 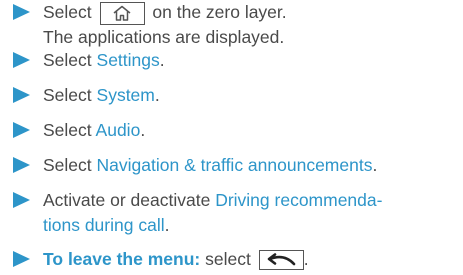 What do you see at coordinates (67, 12) in the screenshot?
I see `step-1-select-label: Select` at bounding box center [67, 12].